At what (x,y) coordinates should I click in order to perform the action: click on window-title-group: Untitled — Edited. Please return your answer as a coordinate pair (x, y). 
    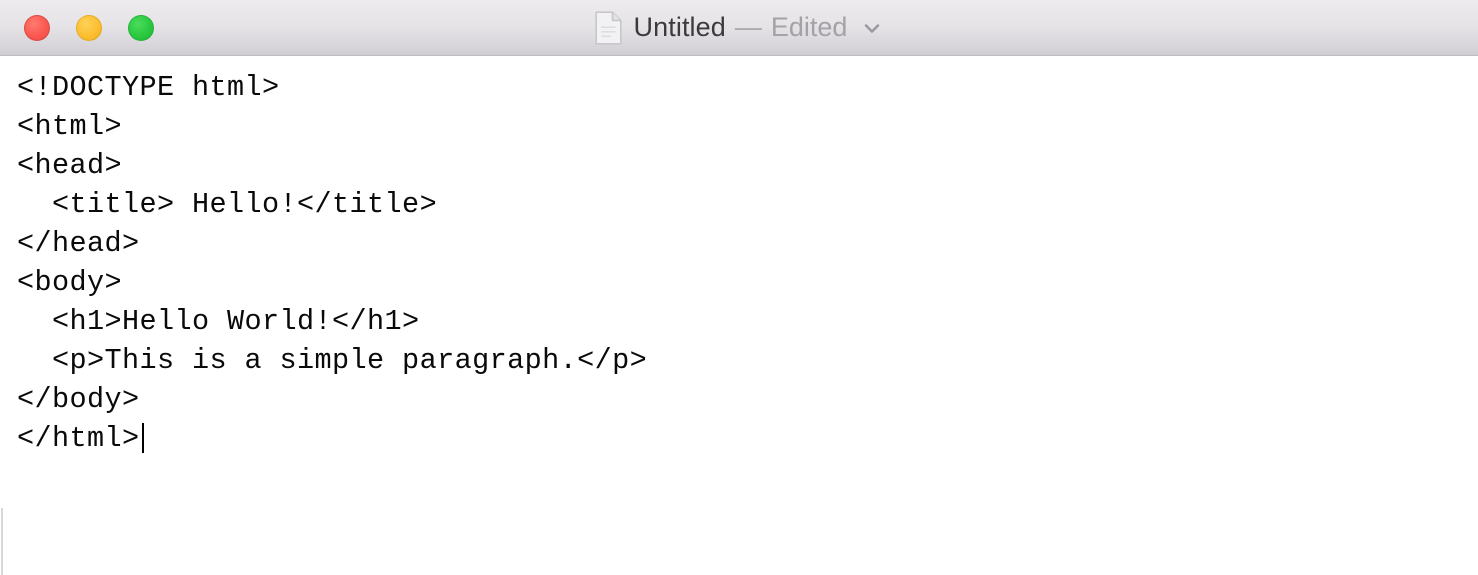
    Looking at the image, I should click on (739, 27).